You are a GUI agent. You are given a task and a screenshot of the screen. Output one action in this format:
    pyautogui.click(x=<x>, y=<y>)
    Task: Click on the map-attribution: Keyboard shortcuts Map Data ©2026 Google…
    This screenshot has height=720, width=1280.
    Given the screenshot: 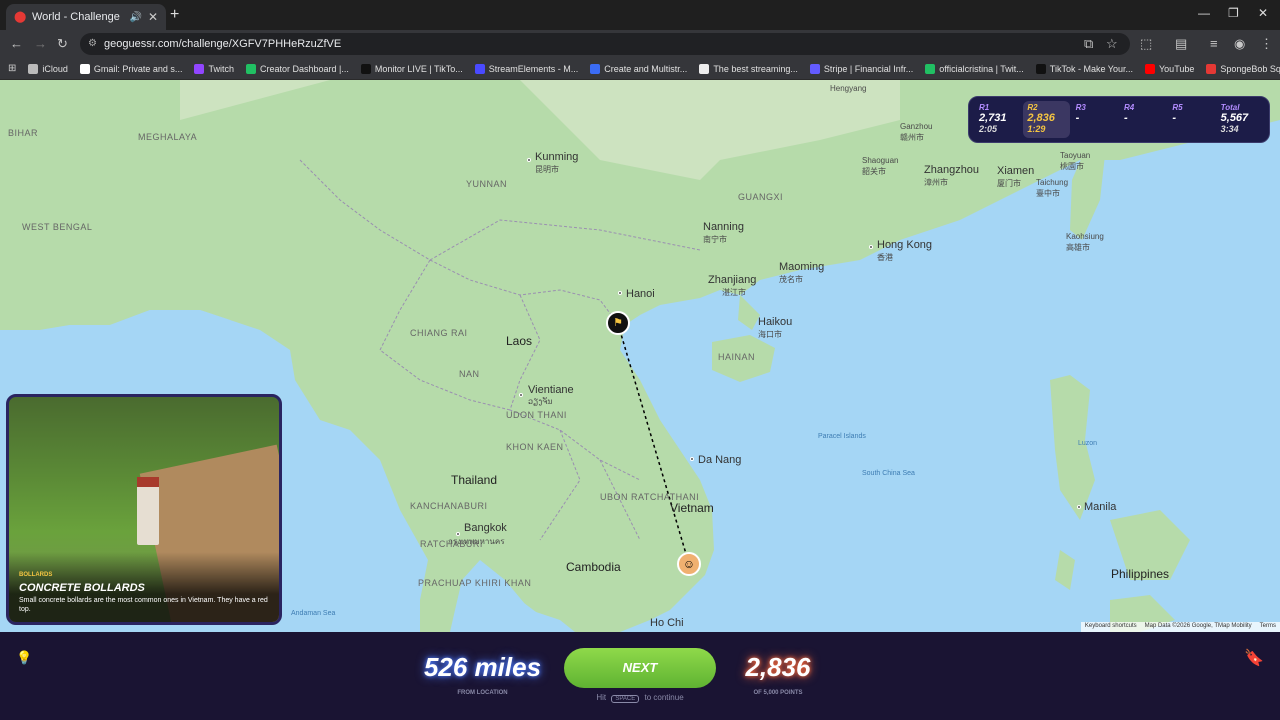 What is the action you would take?
    pyautogui.click(x=1180, y=627)
    